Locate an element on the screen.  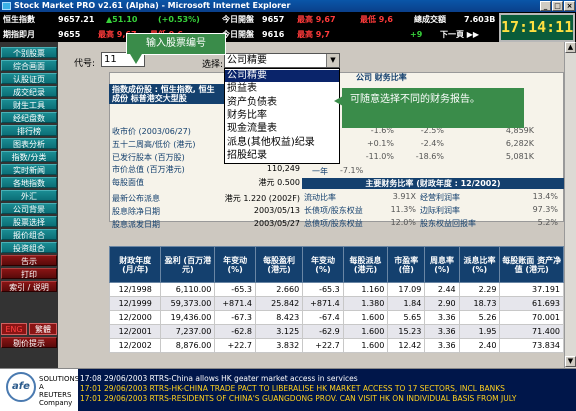
sidebar-item: 指数/分类 is located at coordinates (29, 156).